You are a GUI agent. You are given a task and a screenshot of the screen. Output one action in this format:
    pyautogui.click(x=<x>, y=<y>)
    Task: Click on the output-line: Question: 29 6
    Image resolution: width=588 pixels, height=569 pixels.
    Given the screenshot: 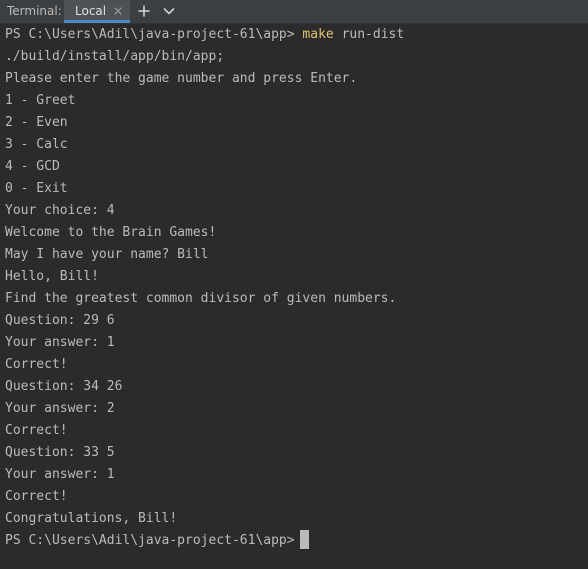 What is the action you would take?
    pyautogui.click(x=60, y=320)
    